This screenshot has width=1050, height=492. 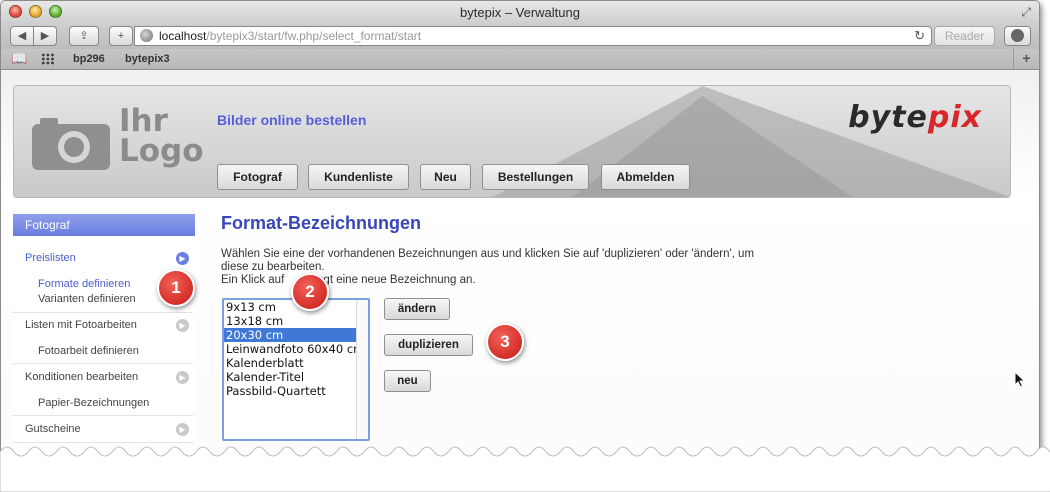 What do you see at coordinates (525, 469) in the screenshot?
I see `torn-edge` at bounding box center [525, 469].